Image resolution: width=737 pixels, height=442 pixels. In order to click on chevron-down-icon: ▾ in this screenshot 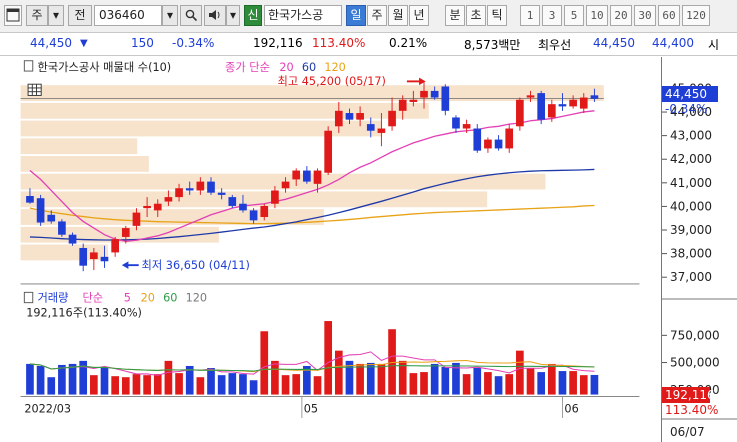, I will do `click(56, 15)`.